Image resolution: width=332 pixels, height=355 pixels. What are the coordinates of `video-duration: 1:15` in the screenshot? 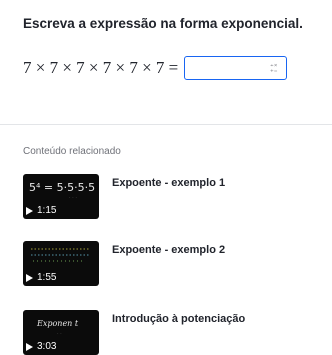 It's located at (41, 210).